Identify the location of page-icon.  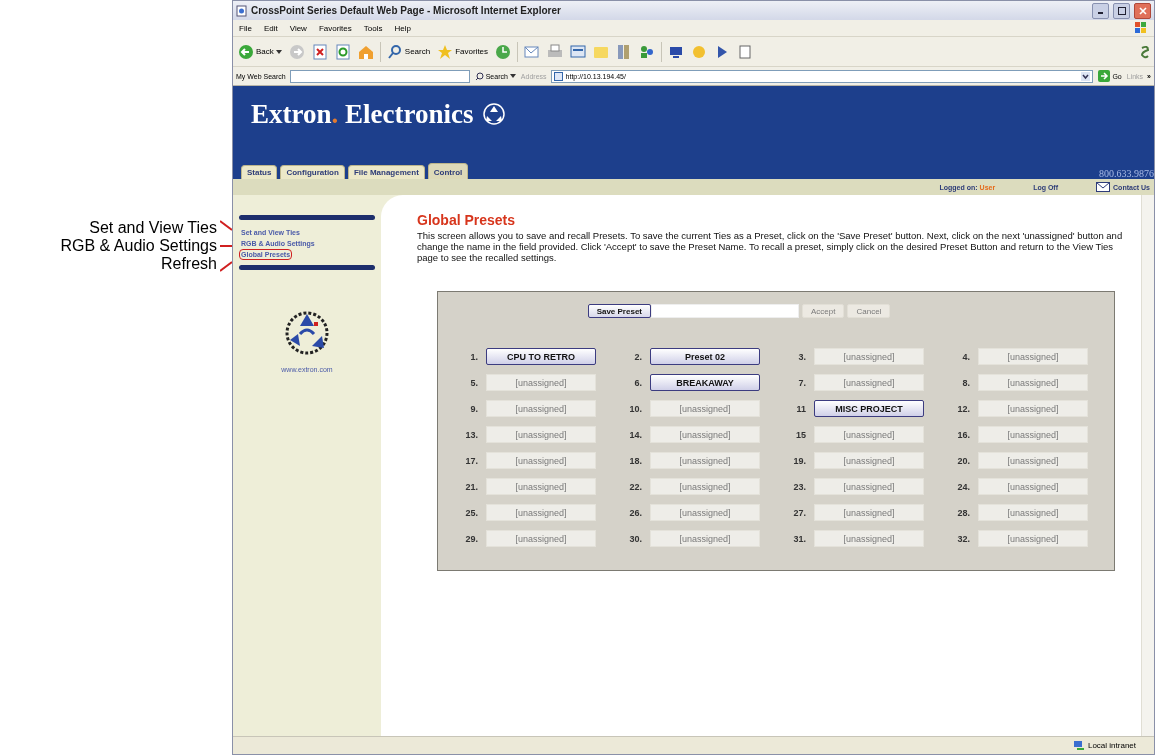
(558, 76).